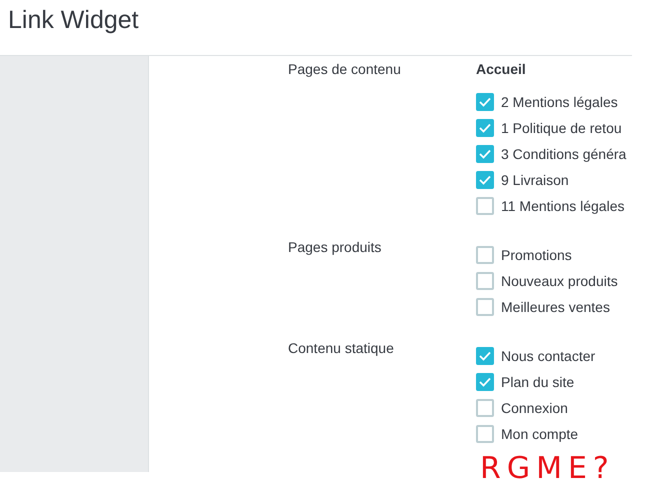 This screenshot has width=645, height=488. Describe the element at coordinates (534, 408) in the screenshot. I see `checkbox-label: Connexion` at that location.